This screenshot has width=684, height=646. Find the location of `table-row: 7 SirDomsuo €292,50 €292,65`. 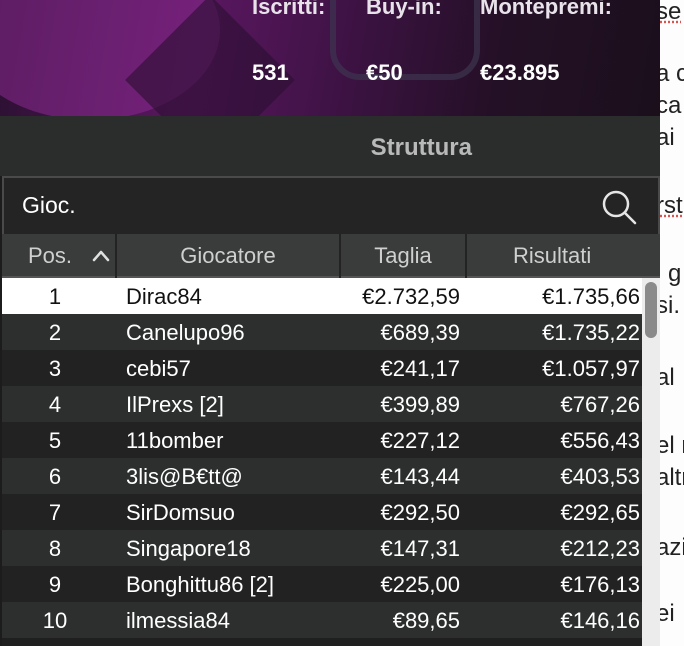

table-row: 7 SirDomsuo €292,50 €292,65 is located at coordinates (322, 512).